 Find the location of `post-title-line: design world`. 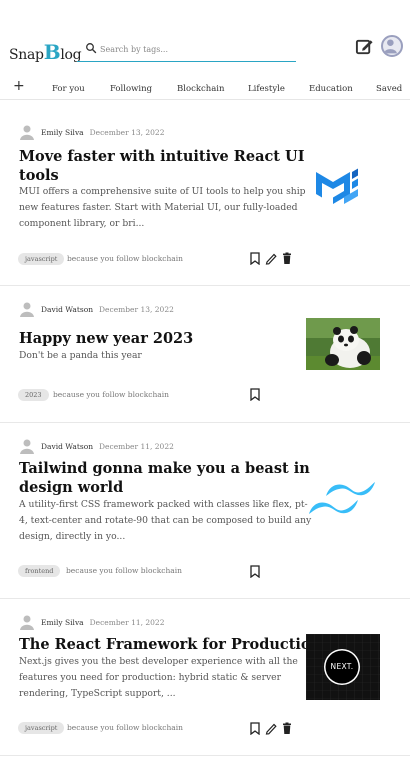

post-title-line: design world is located at coordinates (71, 487).